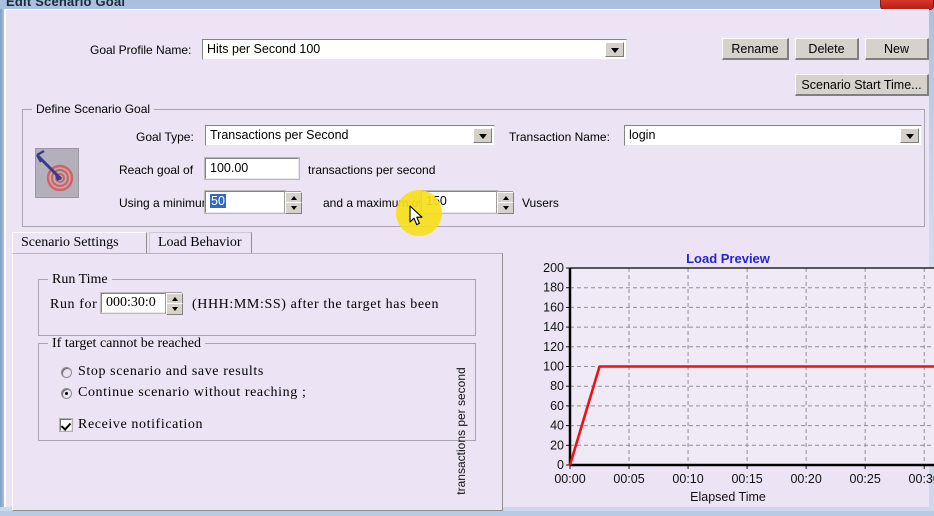 The width and height of the screenshot is (934, 516). I want to click on goal-profile-name-value: Hits per Second 100, so click(264, 49).